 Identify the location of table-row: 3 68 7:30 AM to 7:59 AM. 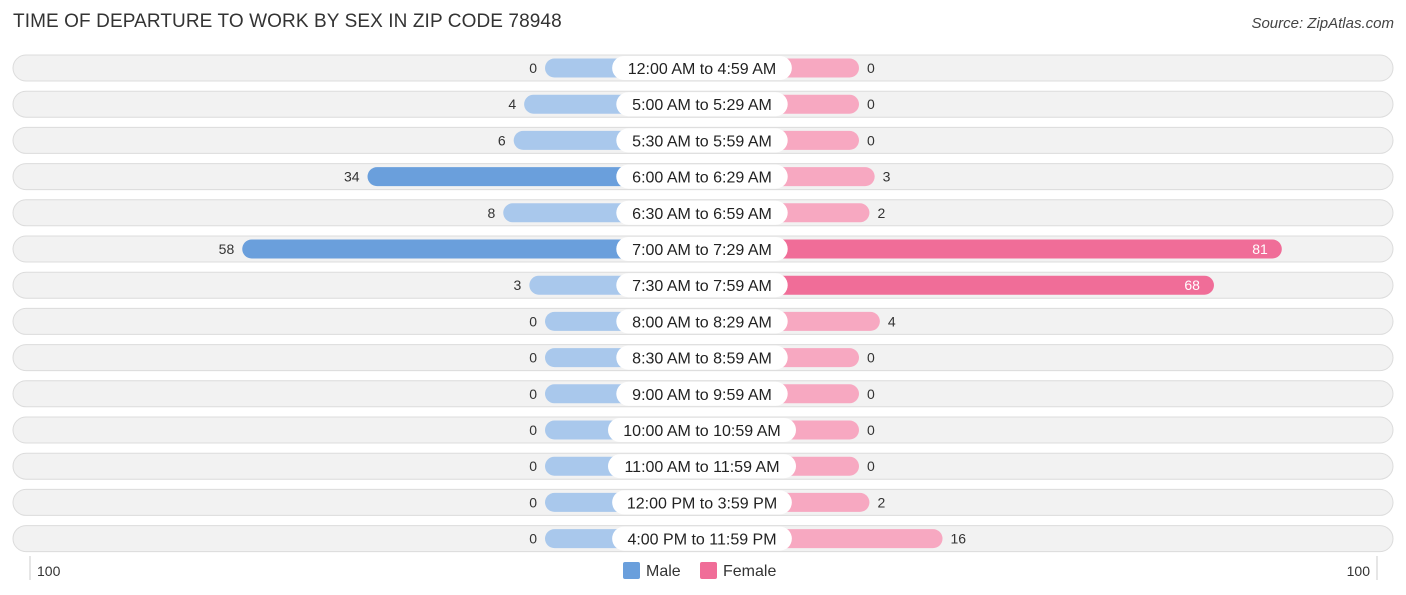
(703, 285).